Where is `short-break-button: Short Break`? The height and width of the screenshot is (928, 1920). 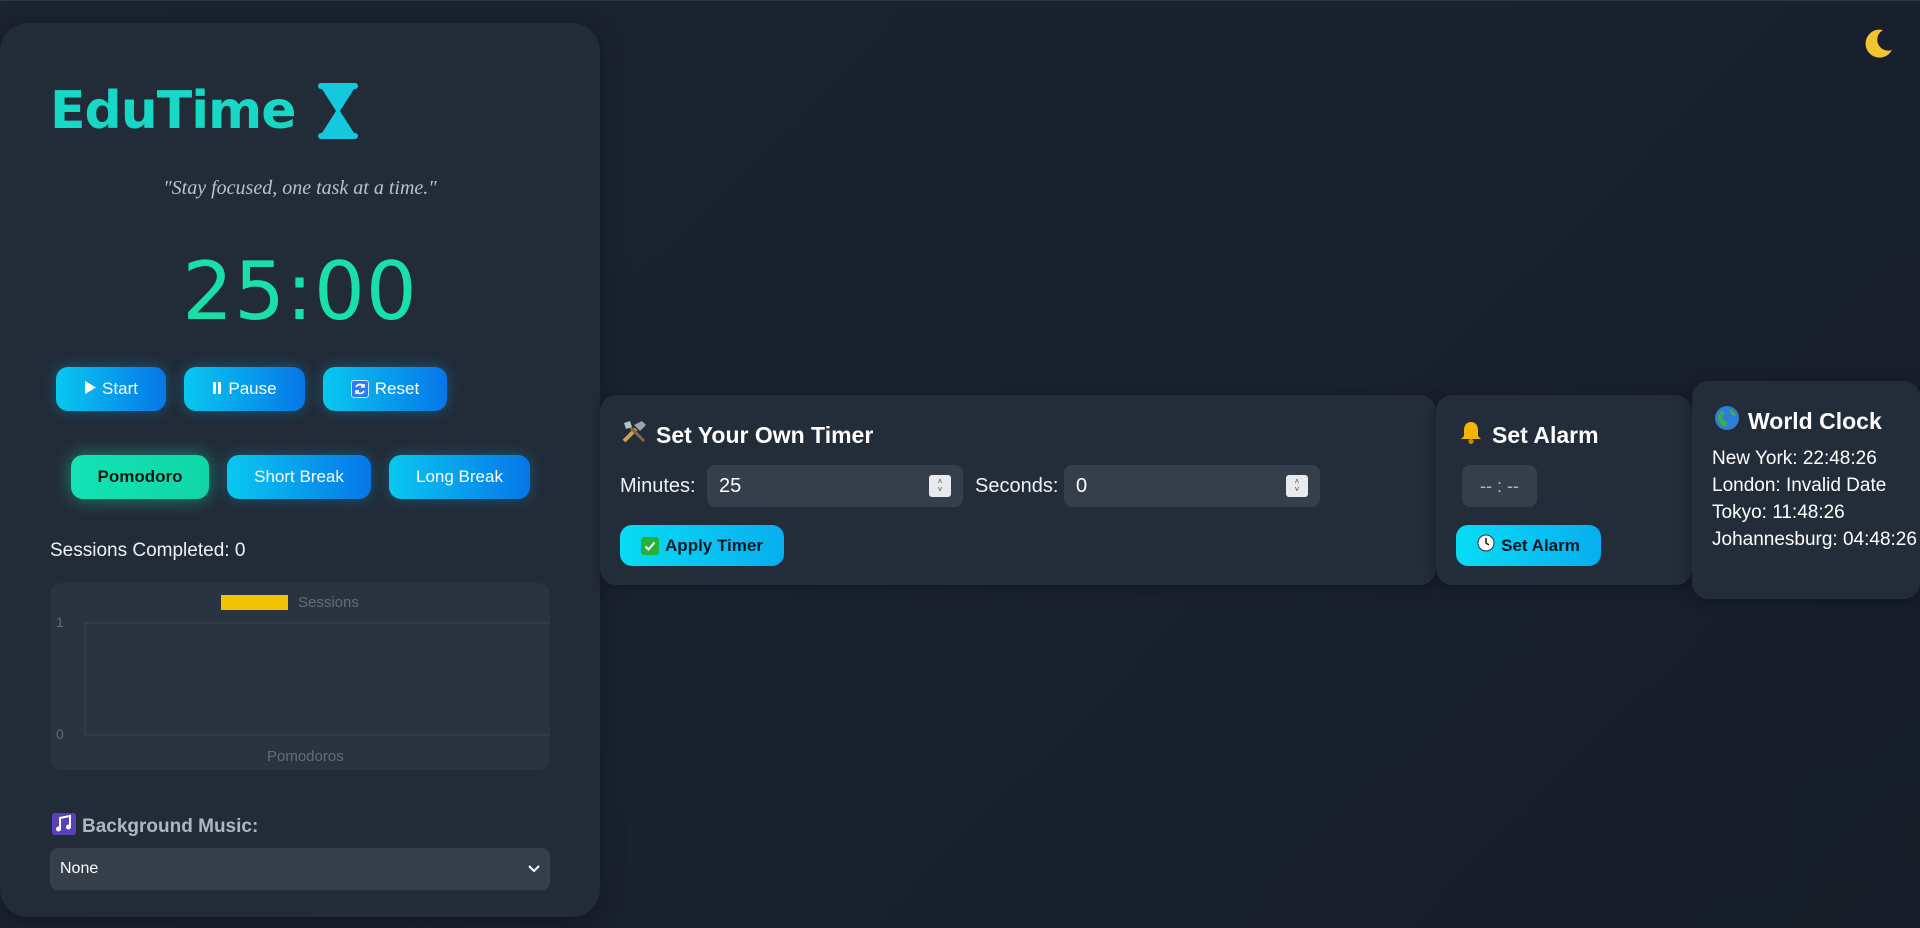
short-break-button: Short Break is located at coordinates (299, 477).